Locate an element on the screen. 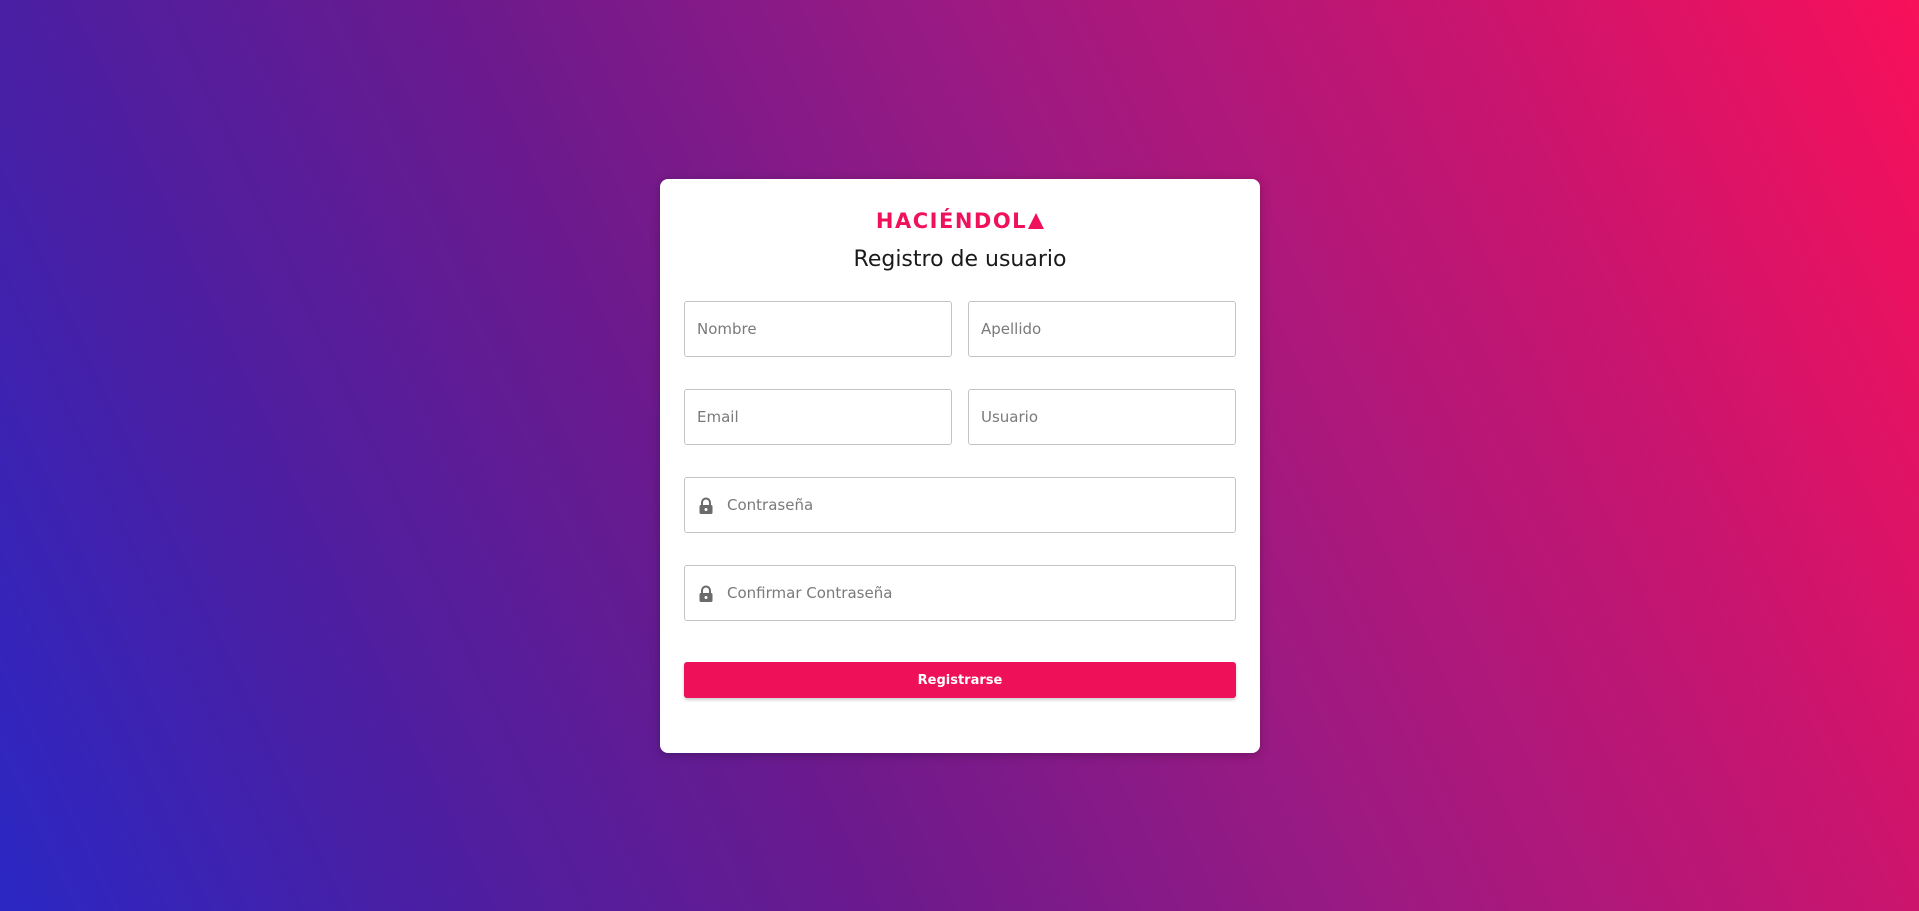 This screenshot has height=911, width=1919. first-name-input is located at coordinates (818, 329).